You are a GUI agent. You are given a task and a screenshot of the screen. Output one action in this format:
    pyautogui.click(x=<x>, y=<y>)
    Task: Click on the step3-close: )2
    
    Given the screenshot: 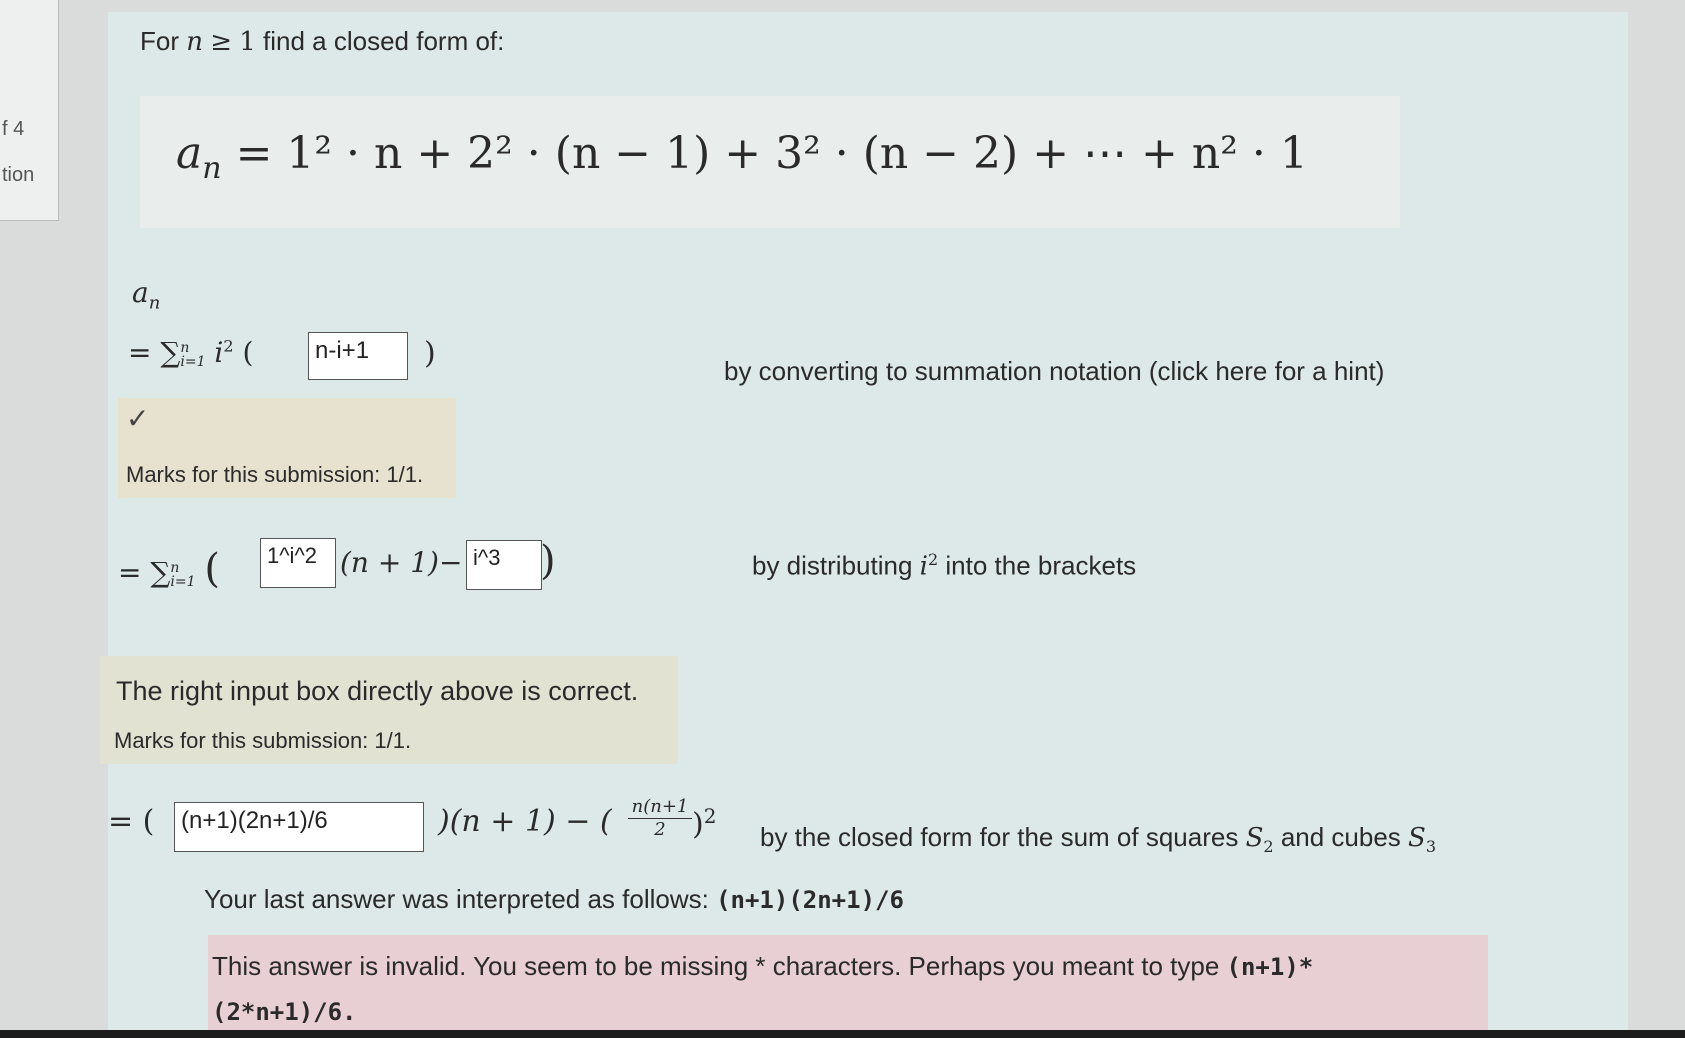 What is the action you would take?
    pyautogui.click(x=704, y=823)
    